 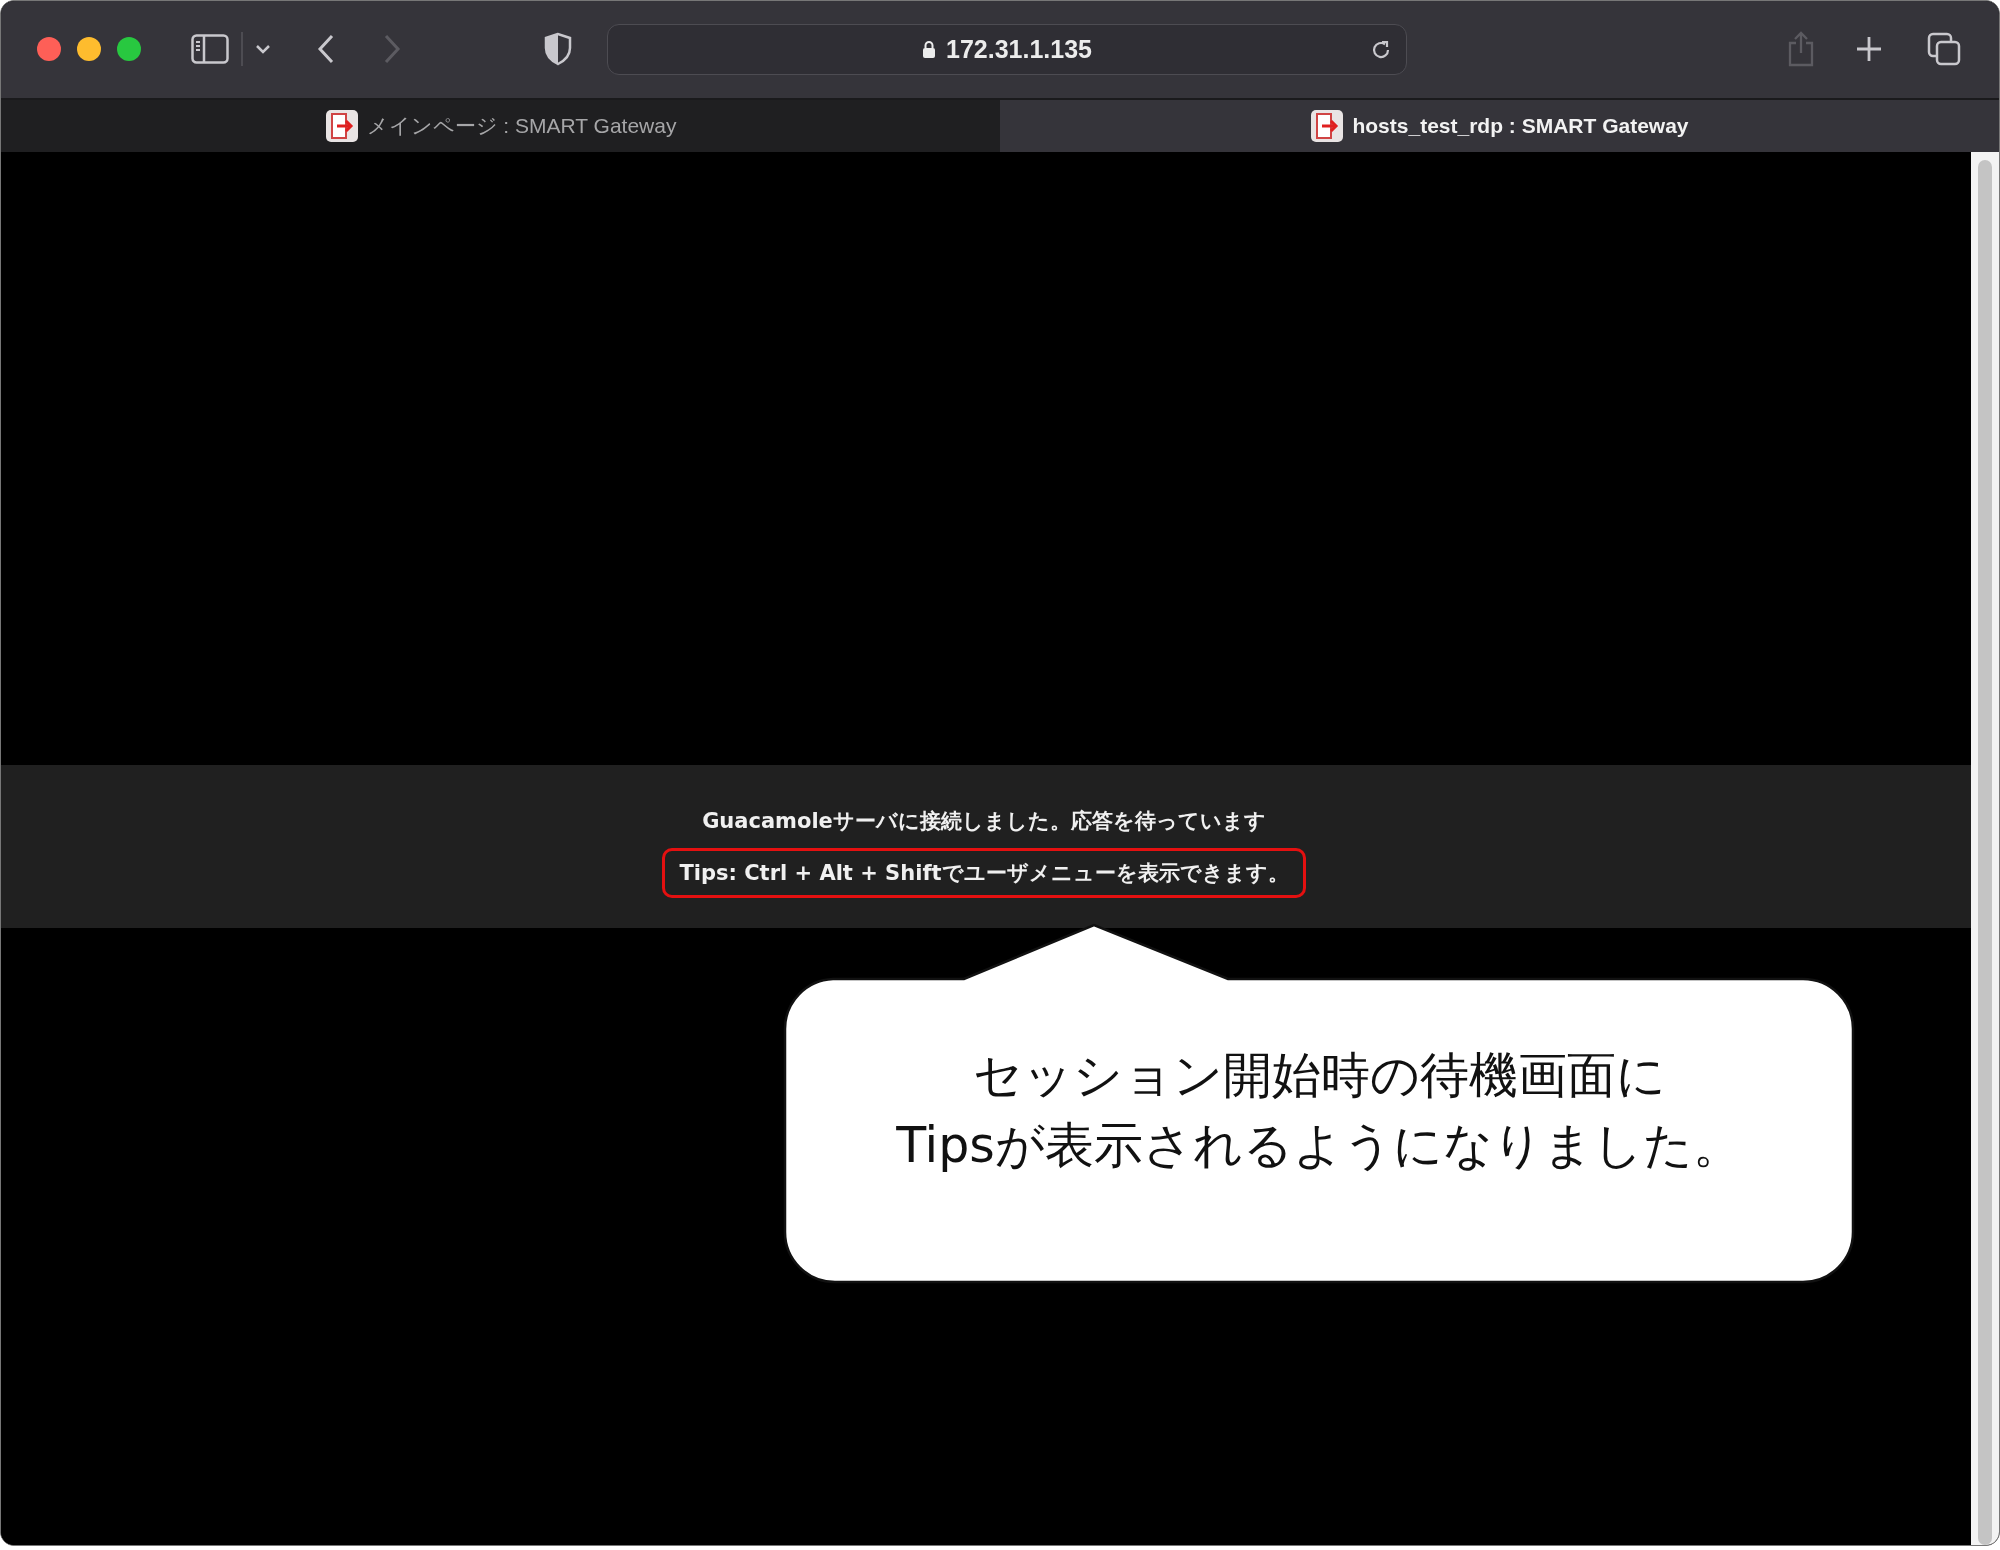 I want to click on lock-icon, so click(x=929, y=49).